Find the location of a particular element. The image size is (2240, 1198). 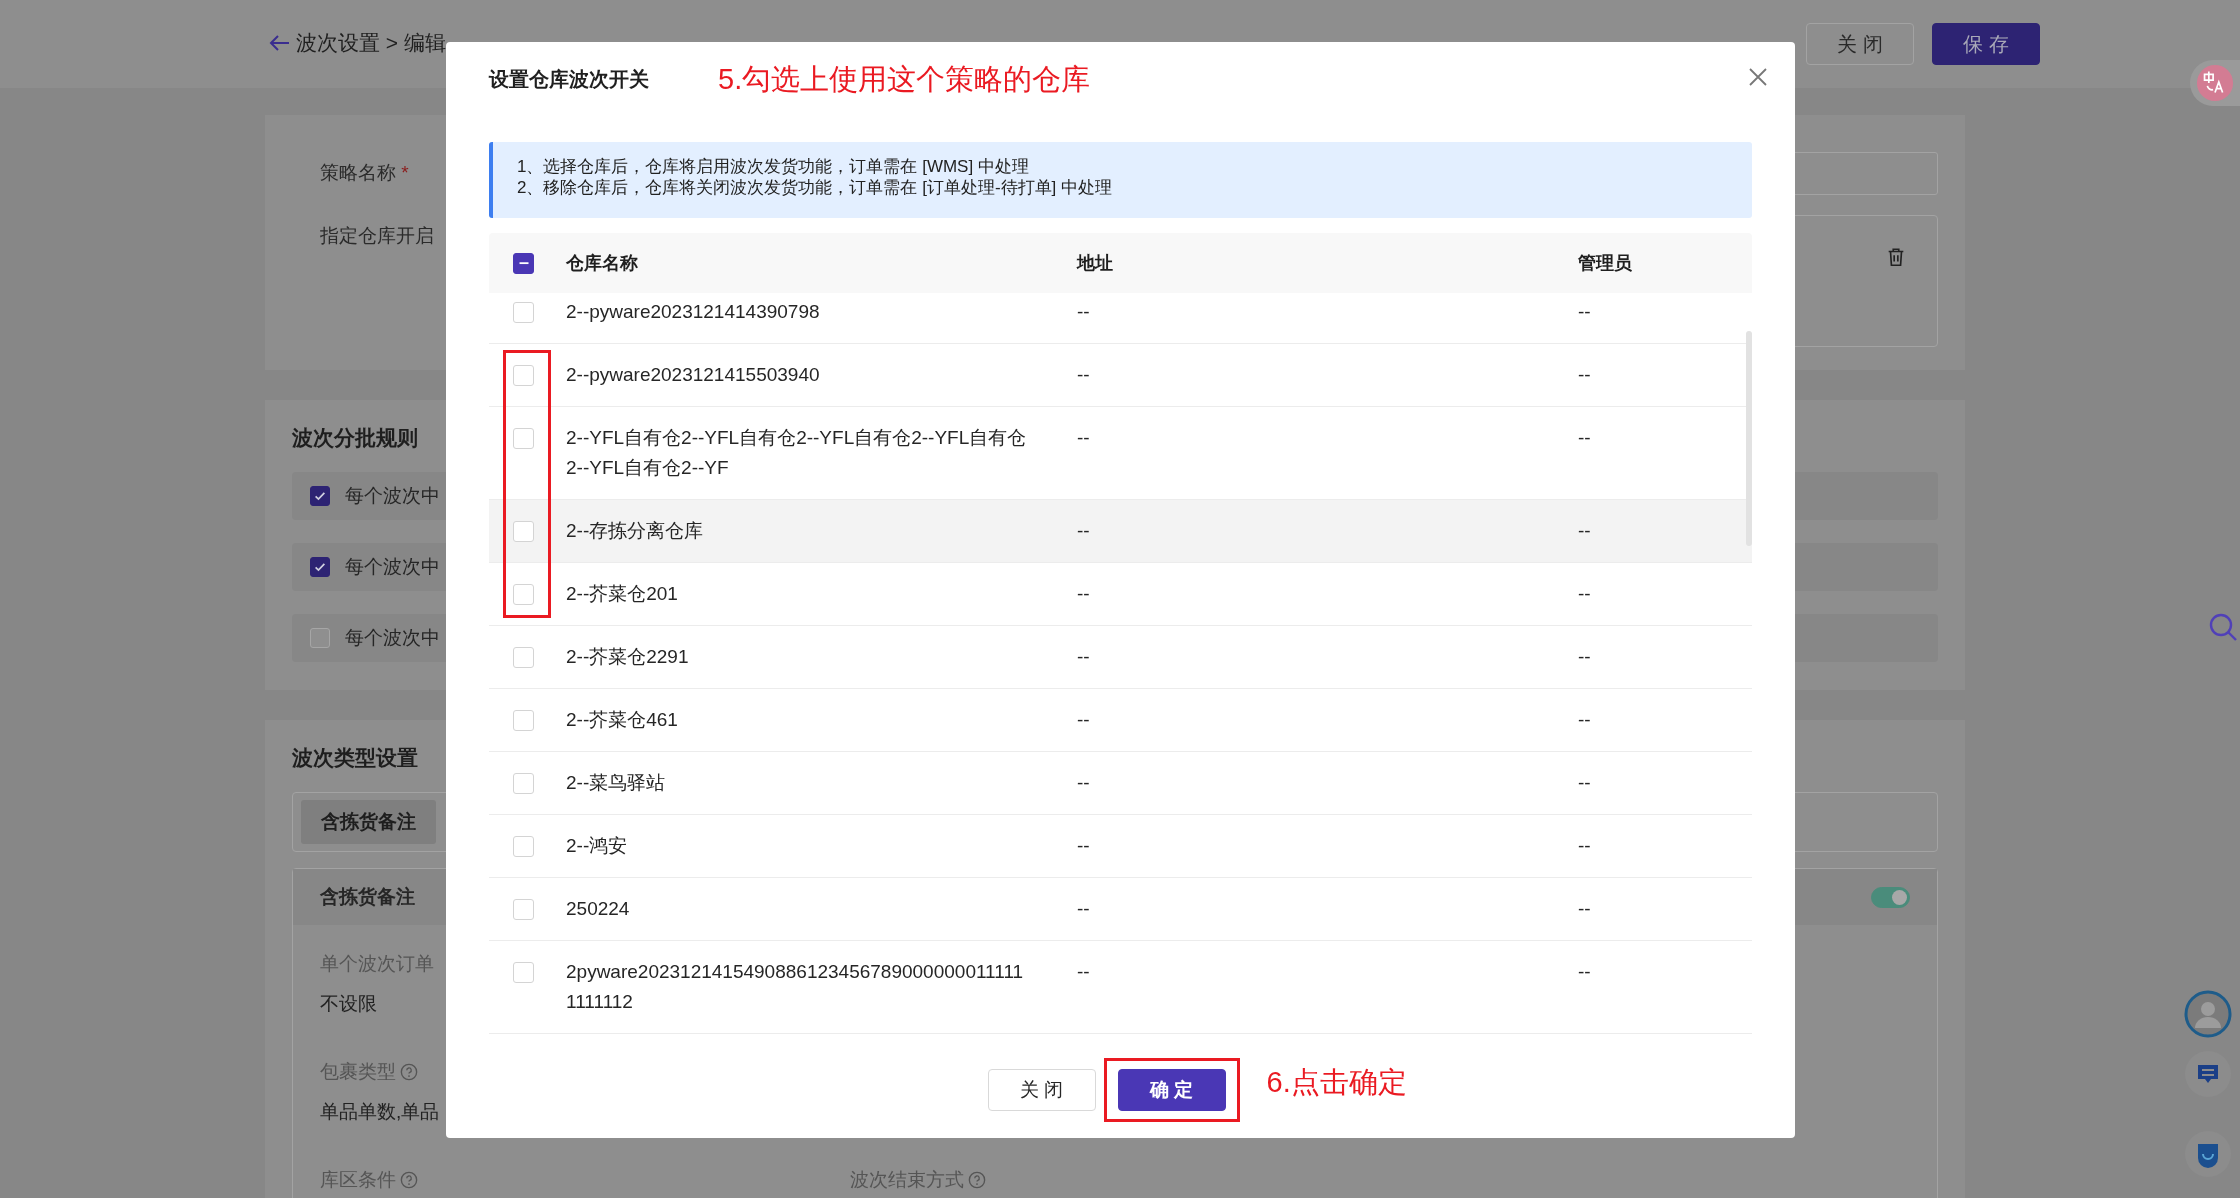

confirm-button: 确 定 is located at coordinates (1171, 1089).